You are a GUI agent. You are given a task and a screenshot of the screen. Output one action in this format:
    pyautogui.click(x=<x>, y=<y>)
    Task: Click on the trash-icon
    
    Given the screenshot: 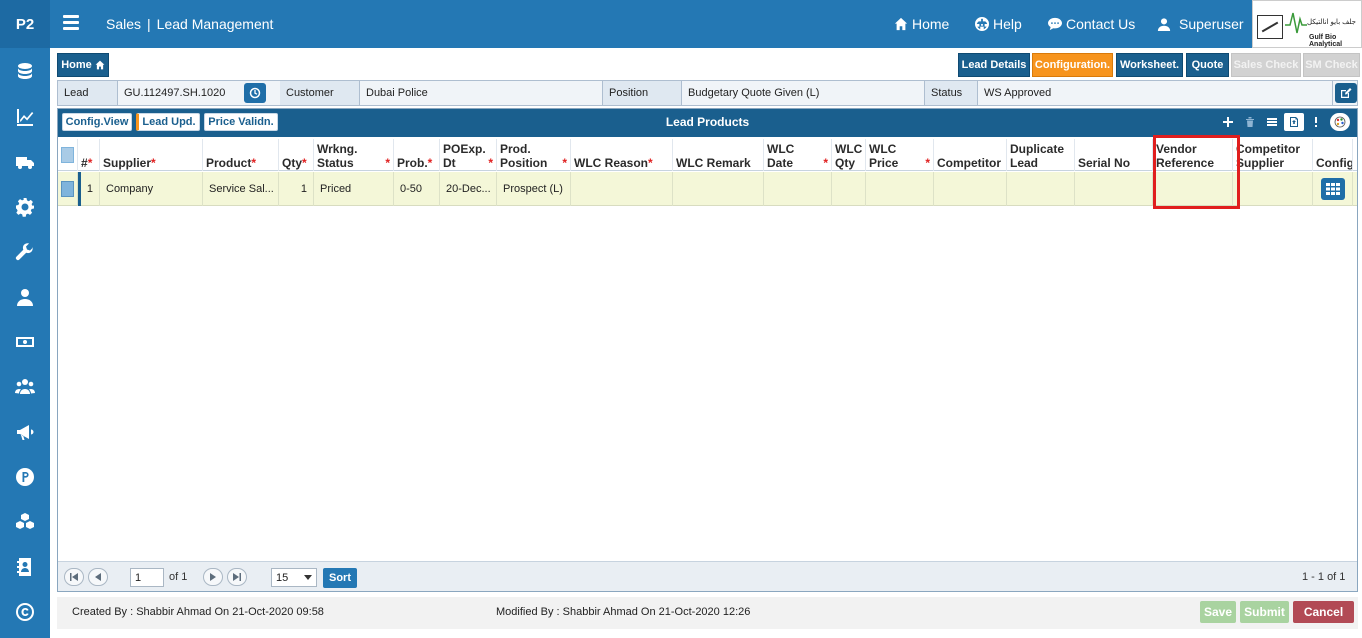 What is the action you would take?
    pyautogui.click(x=1250, y=122)
    